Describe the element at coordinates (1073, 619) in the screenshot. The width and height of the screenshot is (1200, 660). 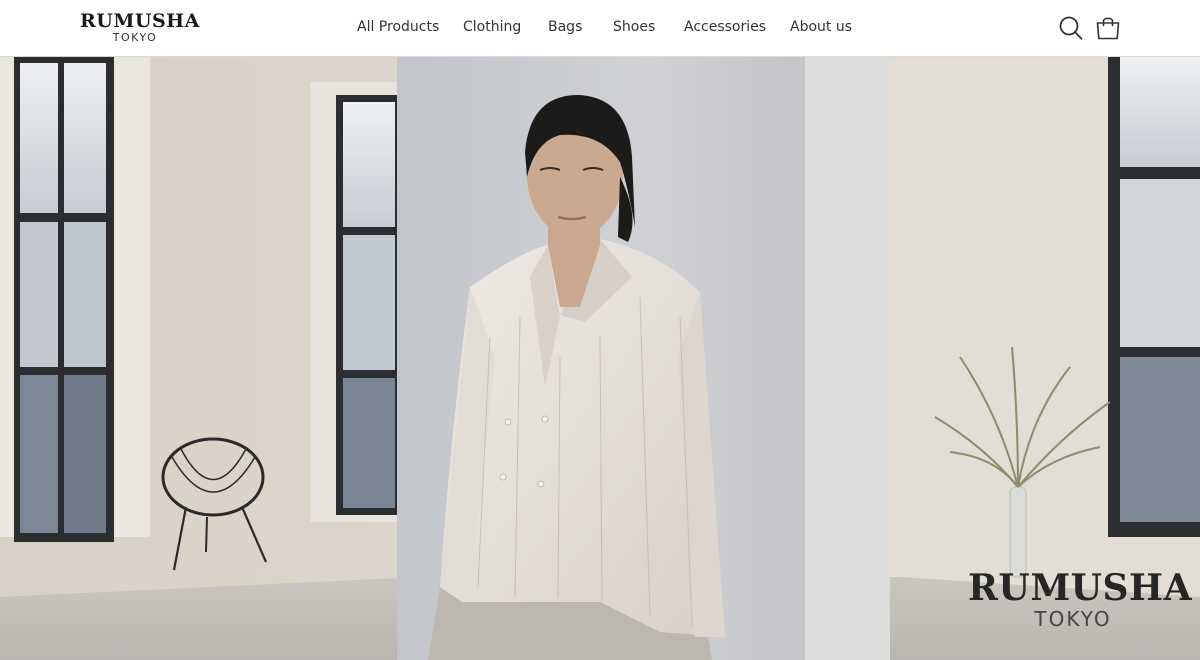
I see `hero-watermark-sub: TOKYO` at that location.